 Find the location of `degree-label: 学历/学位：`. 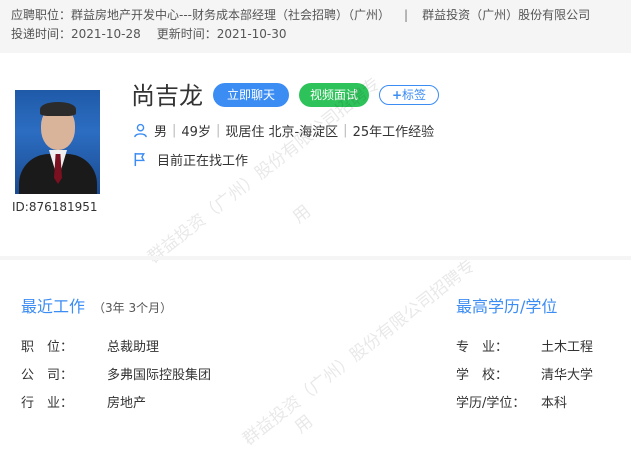

degree-label: 学历/学位： is located at coordinates (491, 403).